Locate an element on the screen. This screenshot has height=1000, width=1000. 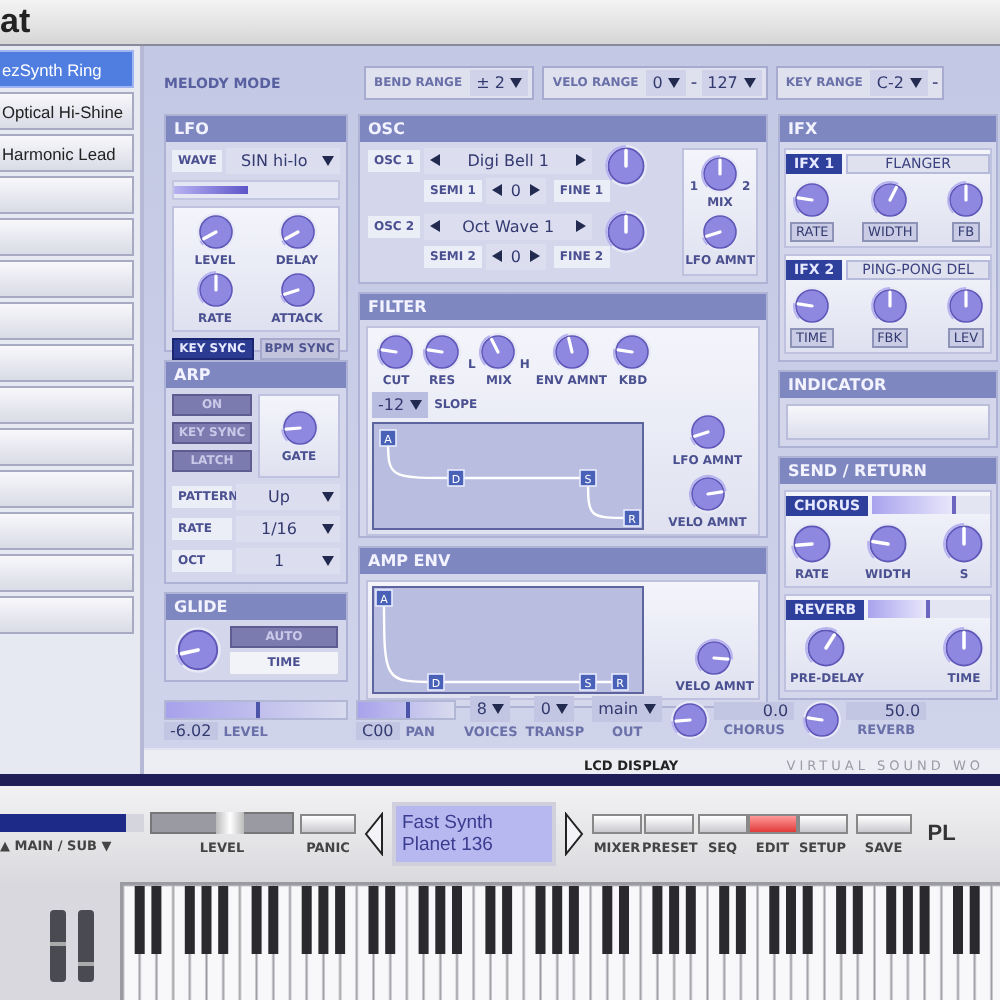
dropdown: -12 is located at coordinates (400, 404).